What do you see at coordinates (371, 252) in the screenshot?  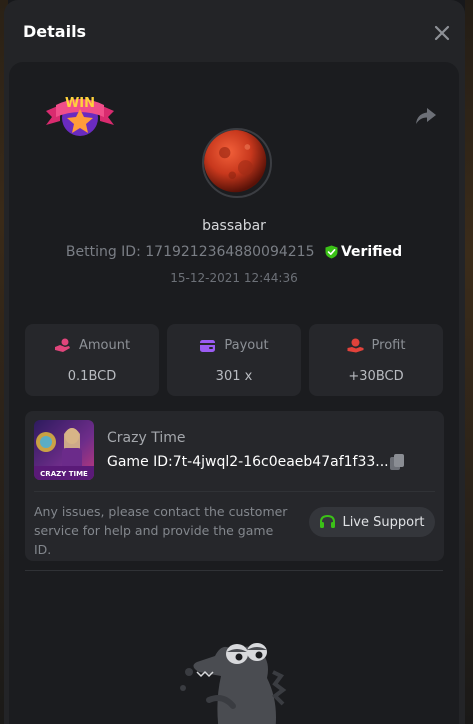 I see `verified-label: Verified` at bounding box center [371, 252].